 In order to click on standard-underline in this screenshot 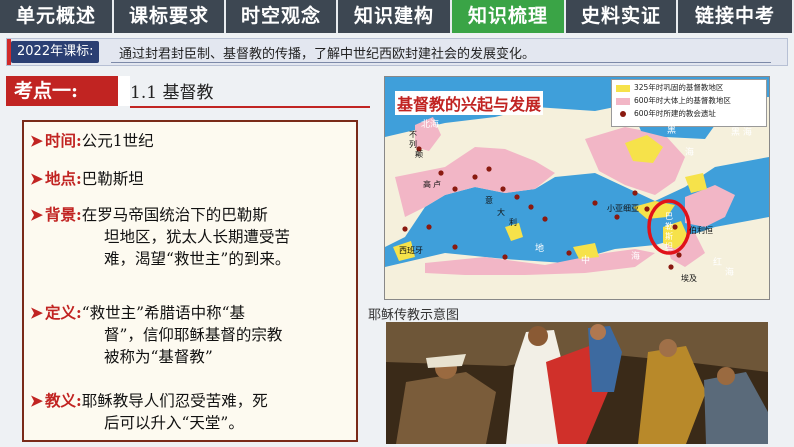, I will do `click(441, 62)`.